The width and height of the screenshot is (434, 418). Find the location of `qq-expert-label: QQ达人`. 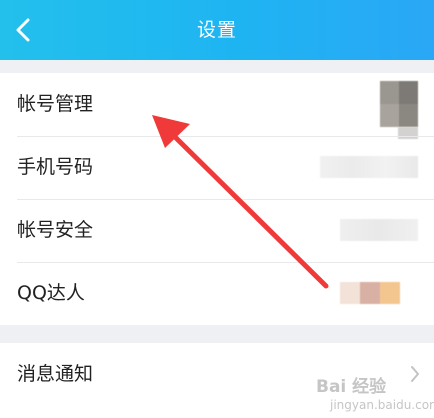

qq-expert-label: QQ达人 is located at coordinates (51, 293).